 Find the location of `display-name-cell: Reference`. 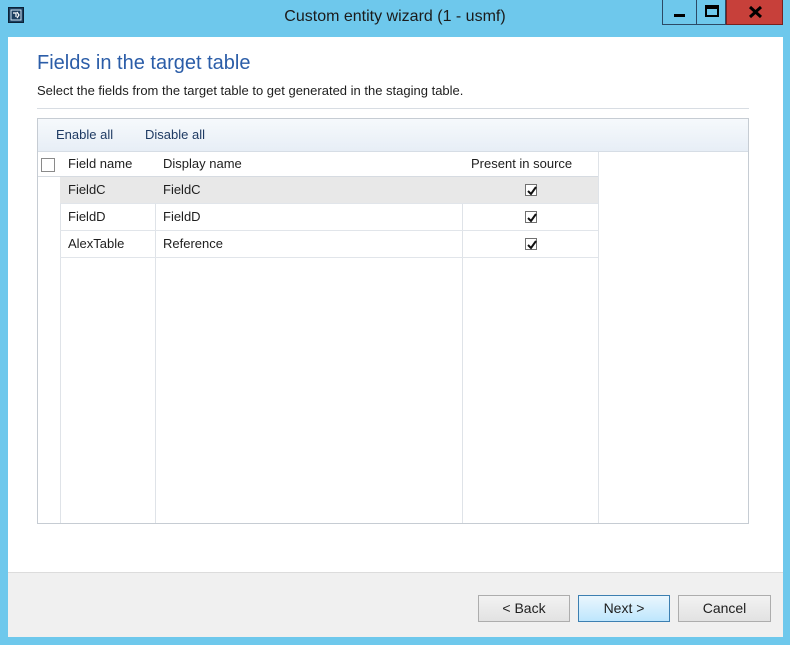

display-name-cell: Reference is located at coordinates (193, 243).